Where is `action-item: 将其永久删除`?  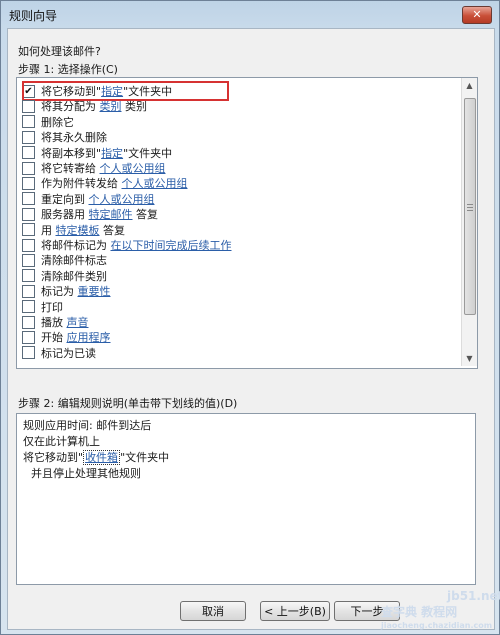 action-item: 将其永久删除 is located at coordinates (64, 138).